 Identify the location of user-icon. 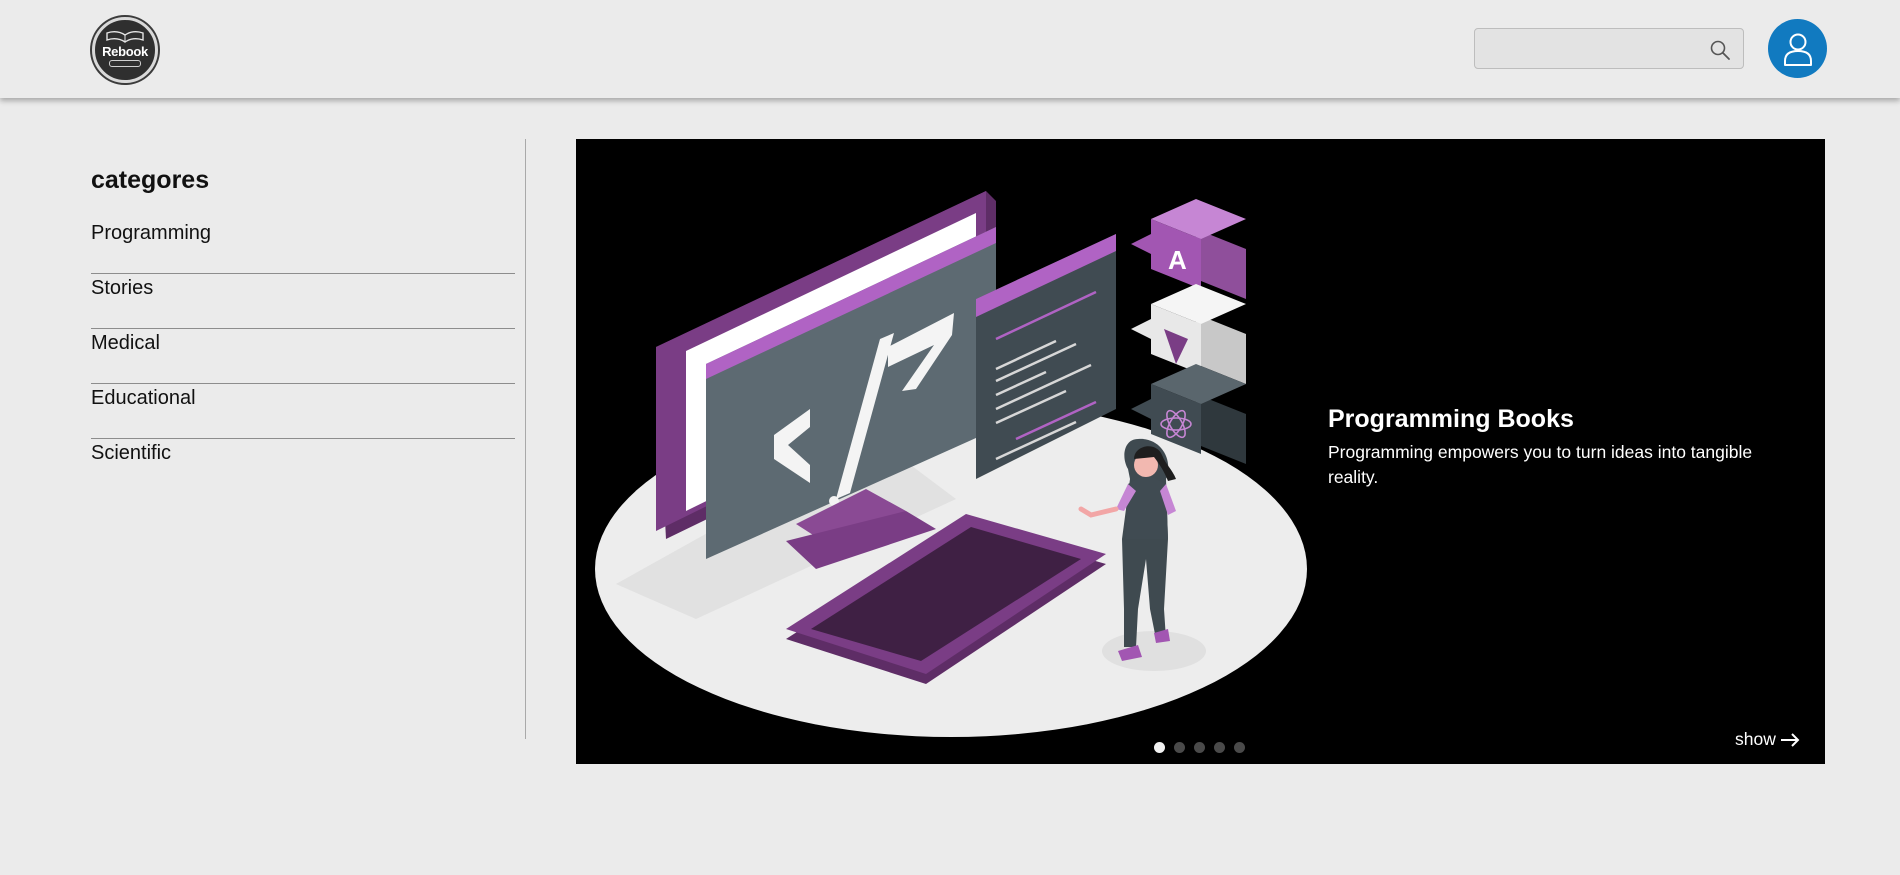
(1797, 49).